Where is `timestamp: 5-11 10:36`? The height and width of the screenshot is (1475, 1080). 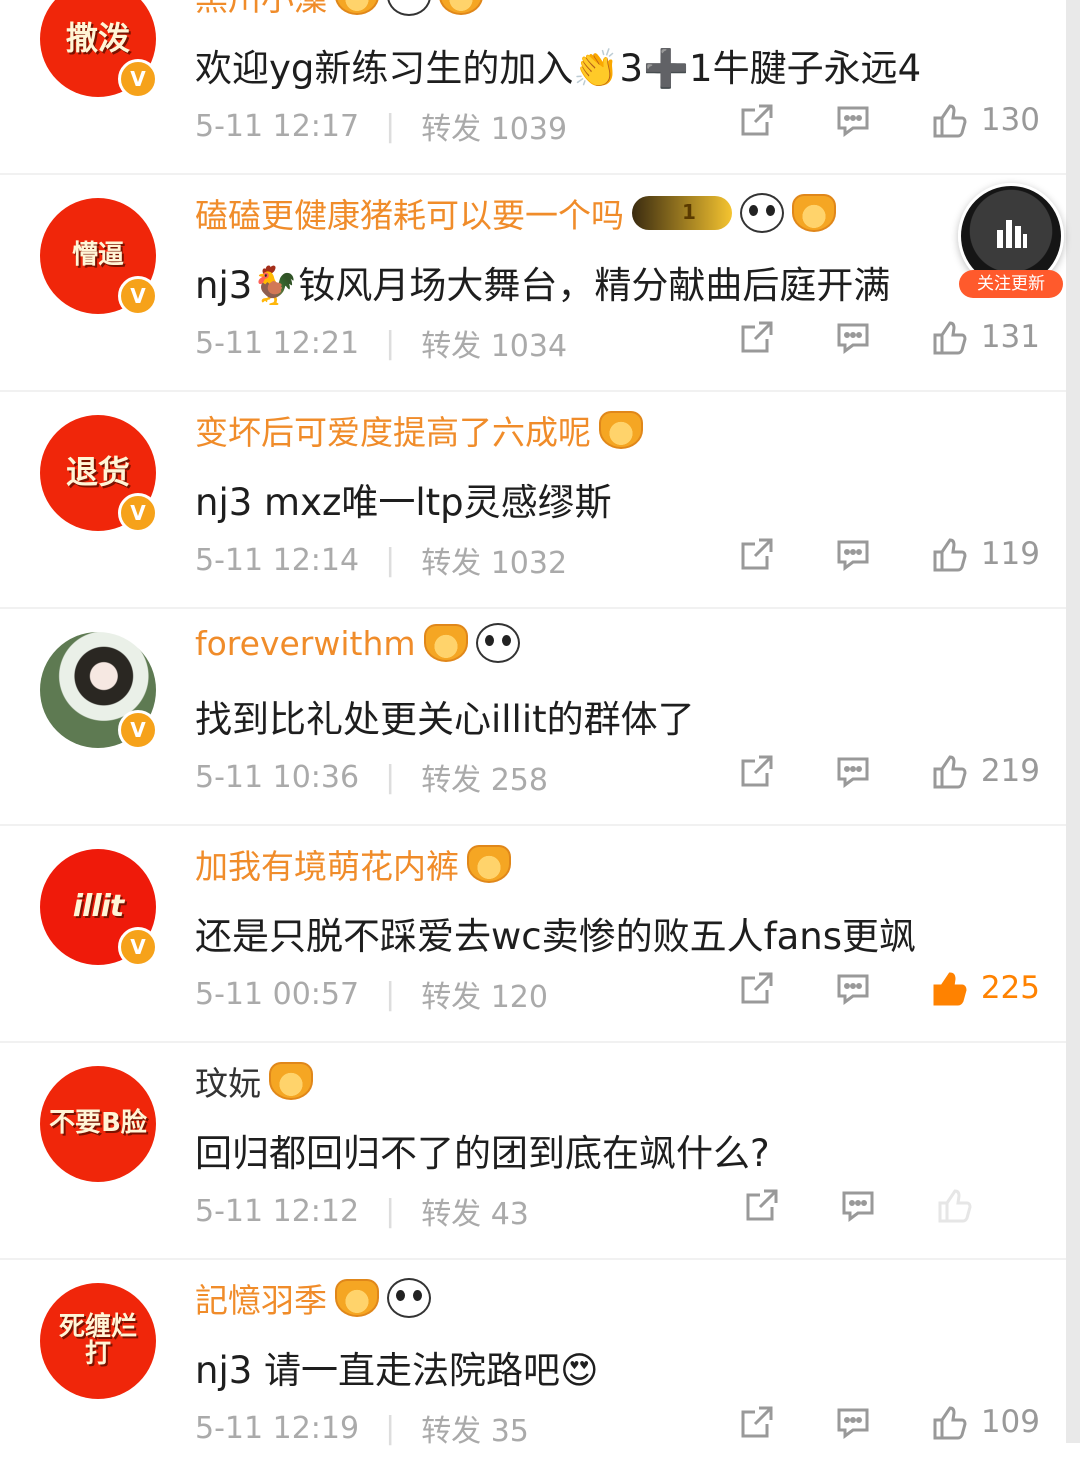 timestamp: 5-11 10:36 is located at coordinates (277, 777).